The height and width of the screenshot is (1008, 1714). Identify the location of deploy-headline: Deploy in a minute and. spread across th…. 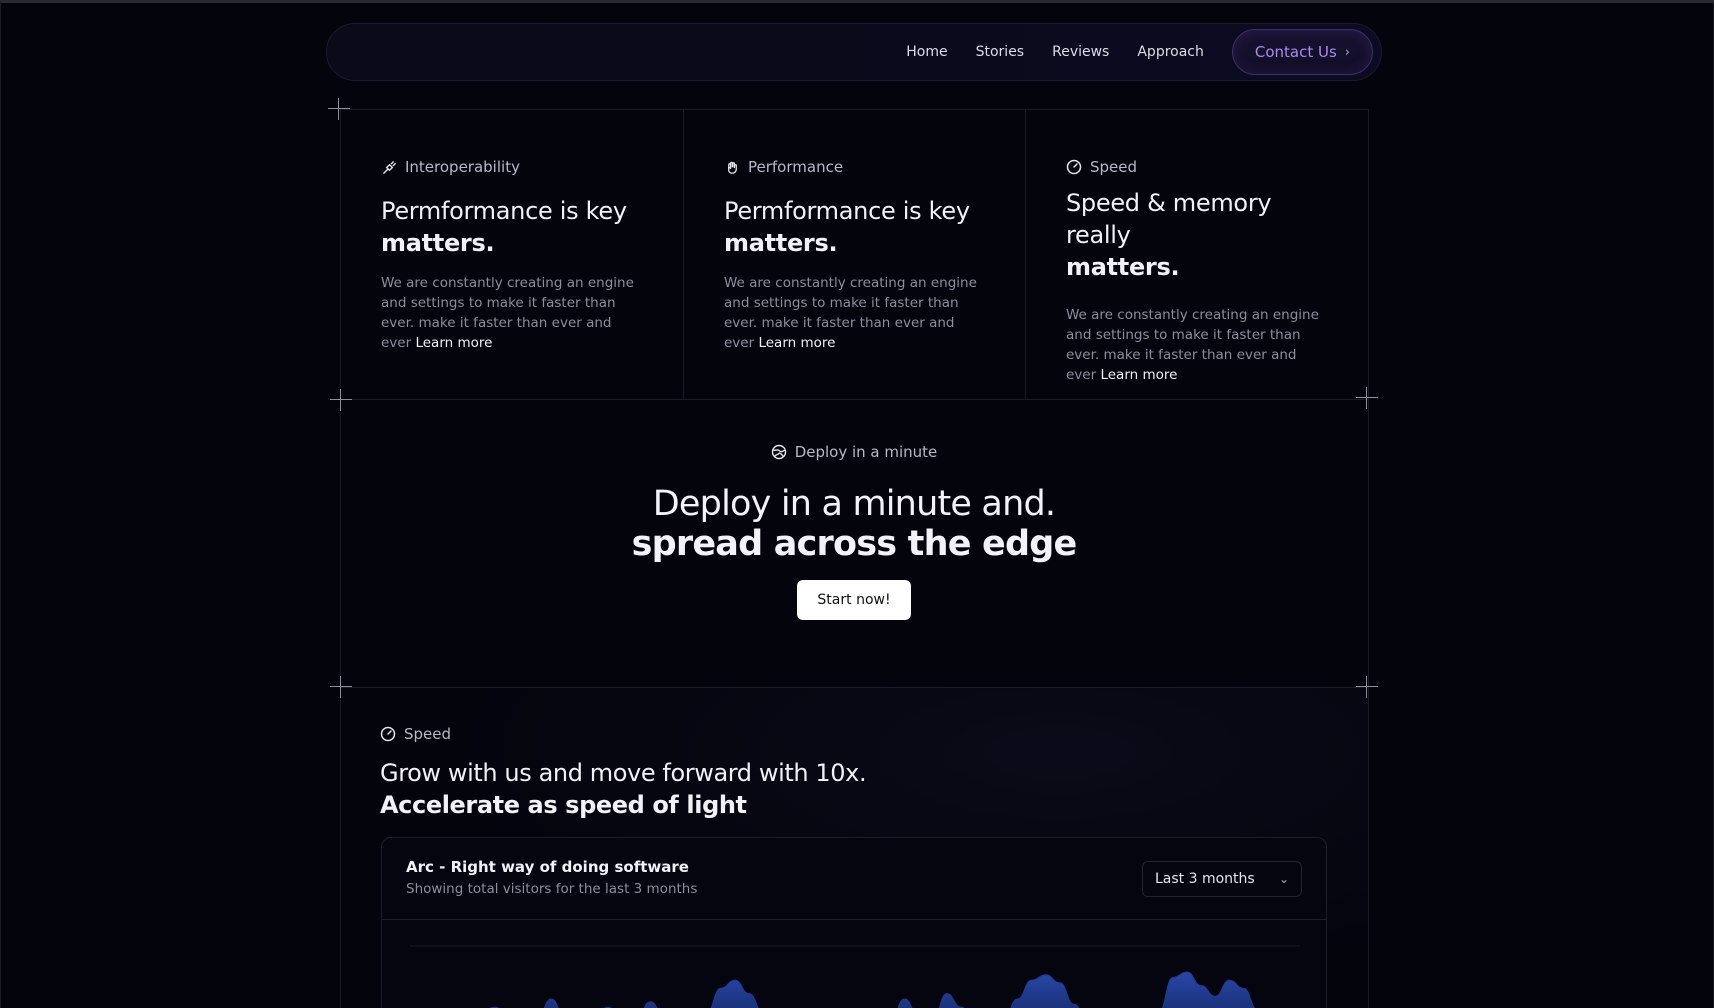
(854, 524).